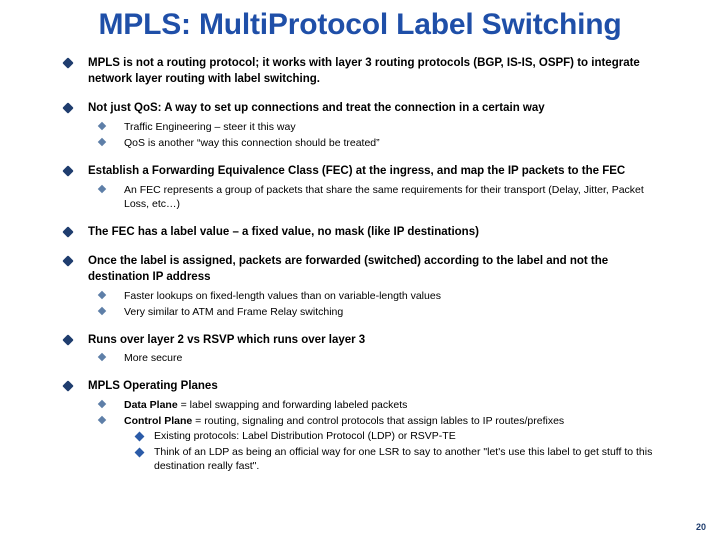 This screenshot has height=540, width=720. Describe the element at coordinates (360, 24) in the screenshot. I see `slide-title: MPLS: MultiProtocol Label Switching` at that location.